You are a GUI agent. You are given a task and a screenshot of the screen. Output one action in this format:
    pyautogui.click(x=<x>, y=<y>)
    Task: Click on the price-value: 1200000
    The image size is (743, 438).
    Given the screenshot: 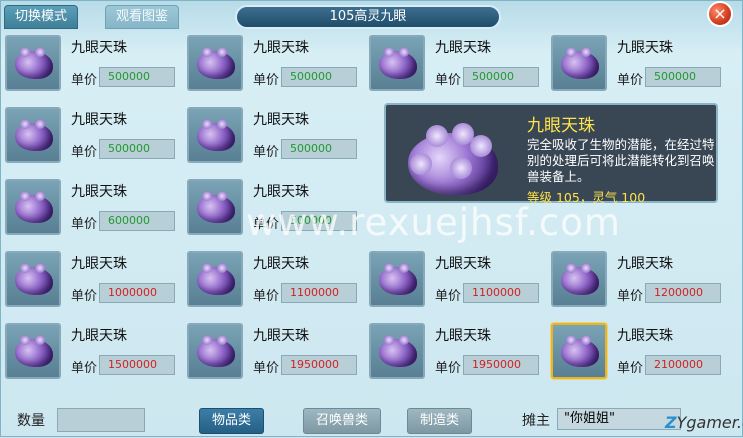 What is the action you would take?
    pyautogui.click(x=683, y=293)
    